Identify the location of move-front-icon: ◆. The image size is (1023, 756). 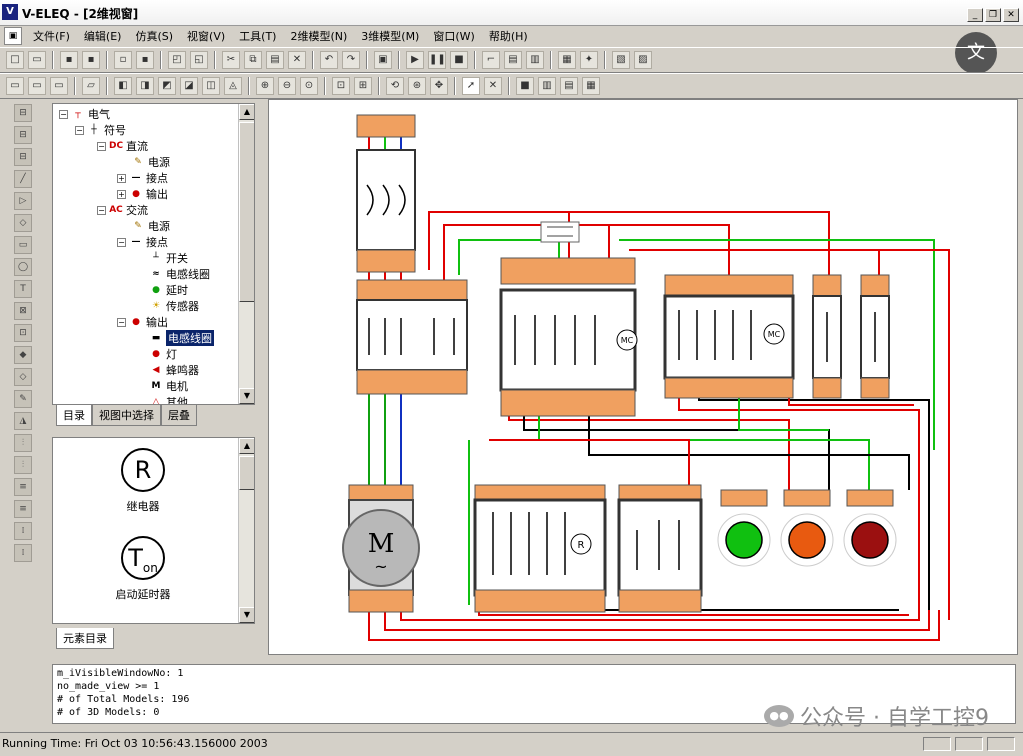
(23, 355).